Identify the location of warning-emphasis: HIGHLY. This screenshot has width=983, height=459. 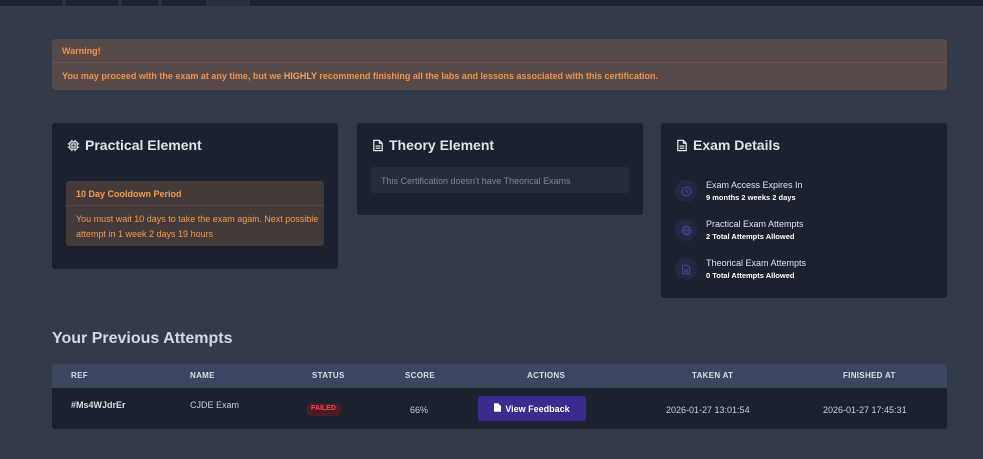
(300, 76).